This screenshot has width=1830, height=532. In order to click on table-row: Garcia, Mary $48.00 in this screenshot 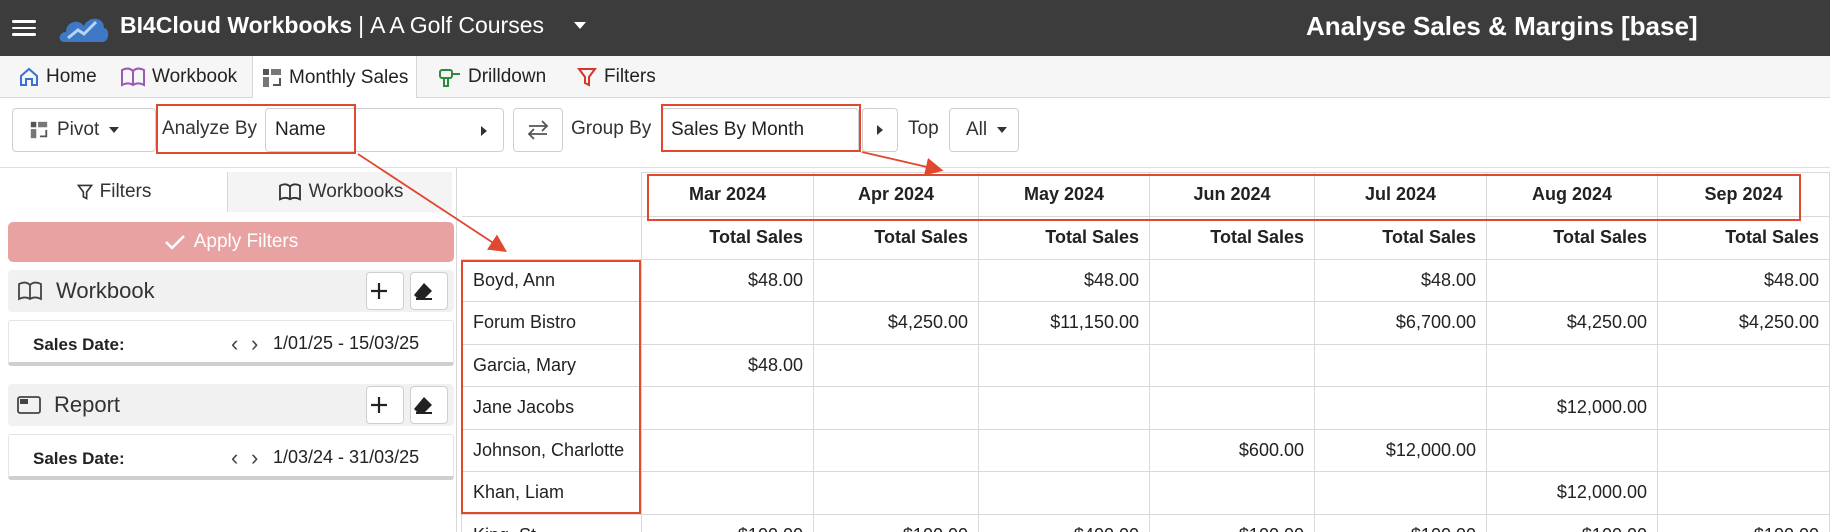, I will do `click(1145, 365)`.